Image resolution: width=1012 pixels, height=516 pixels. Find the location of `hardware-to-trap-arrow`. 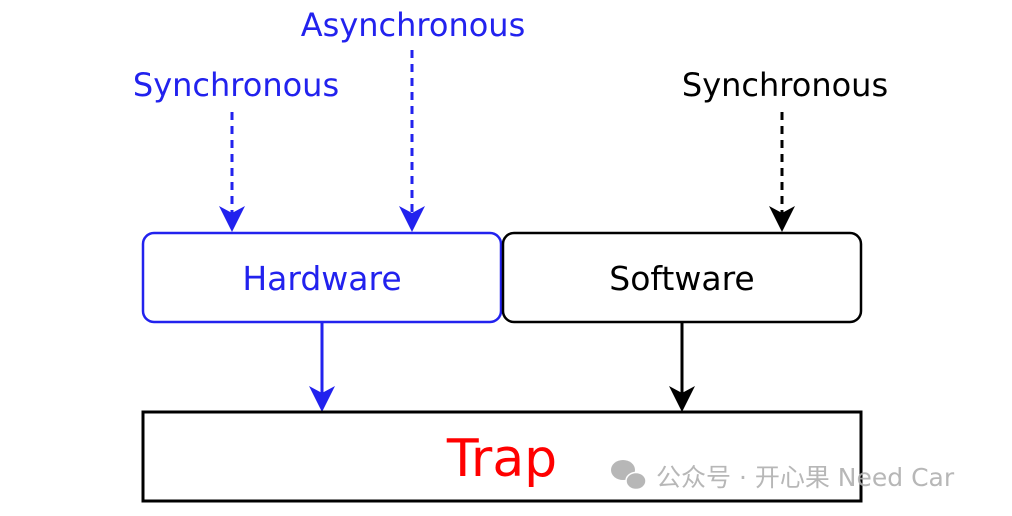

hardware-to-trap-arrow is located at coordinates (322, 367).